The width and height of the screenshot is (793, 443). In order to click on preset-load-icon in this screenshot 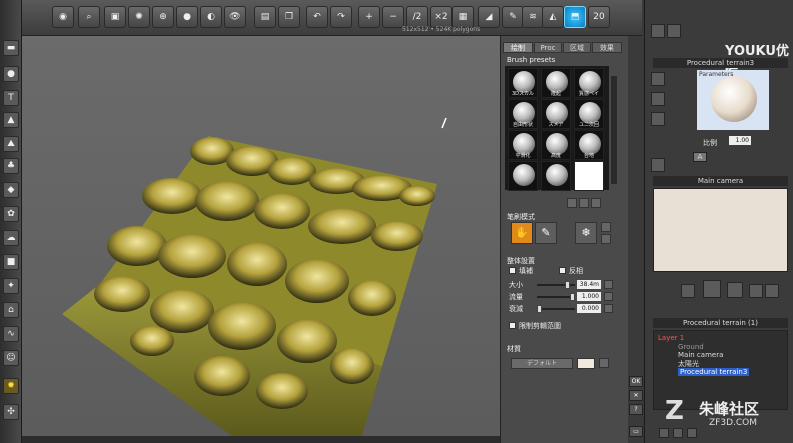, I will do `click(584, 203)`.